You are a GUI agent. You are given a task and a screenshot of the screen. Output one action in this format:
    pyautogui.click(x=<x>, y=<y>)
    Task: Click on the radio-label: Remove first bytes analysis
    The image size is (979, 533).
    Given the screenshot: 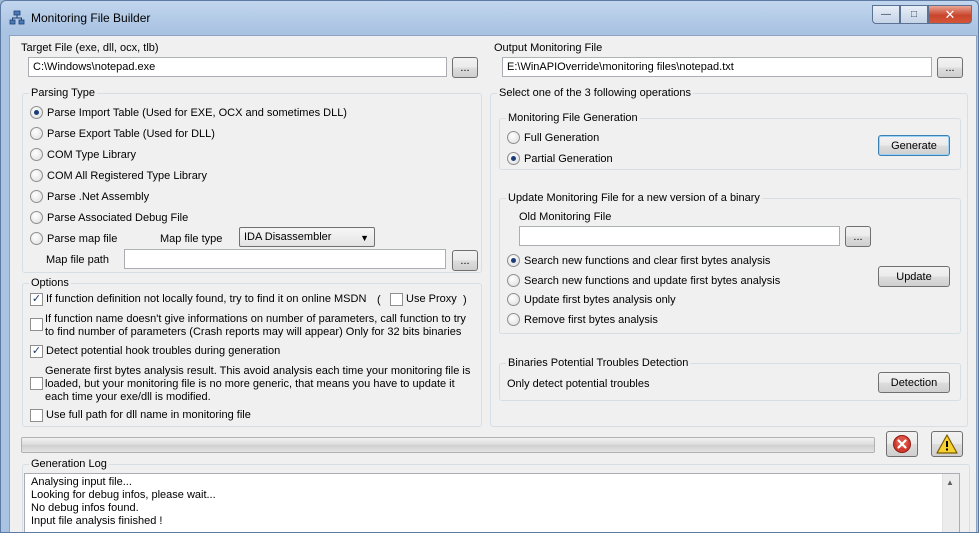 What is the action you would take?
    pyautogui.click(x=591, y=319)
    